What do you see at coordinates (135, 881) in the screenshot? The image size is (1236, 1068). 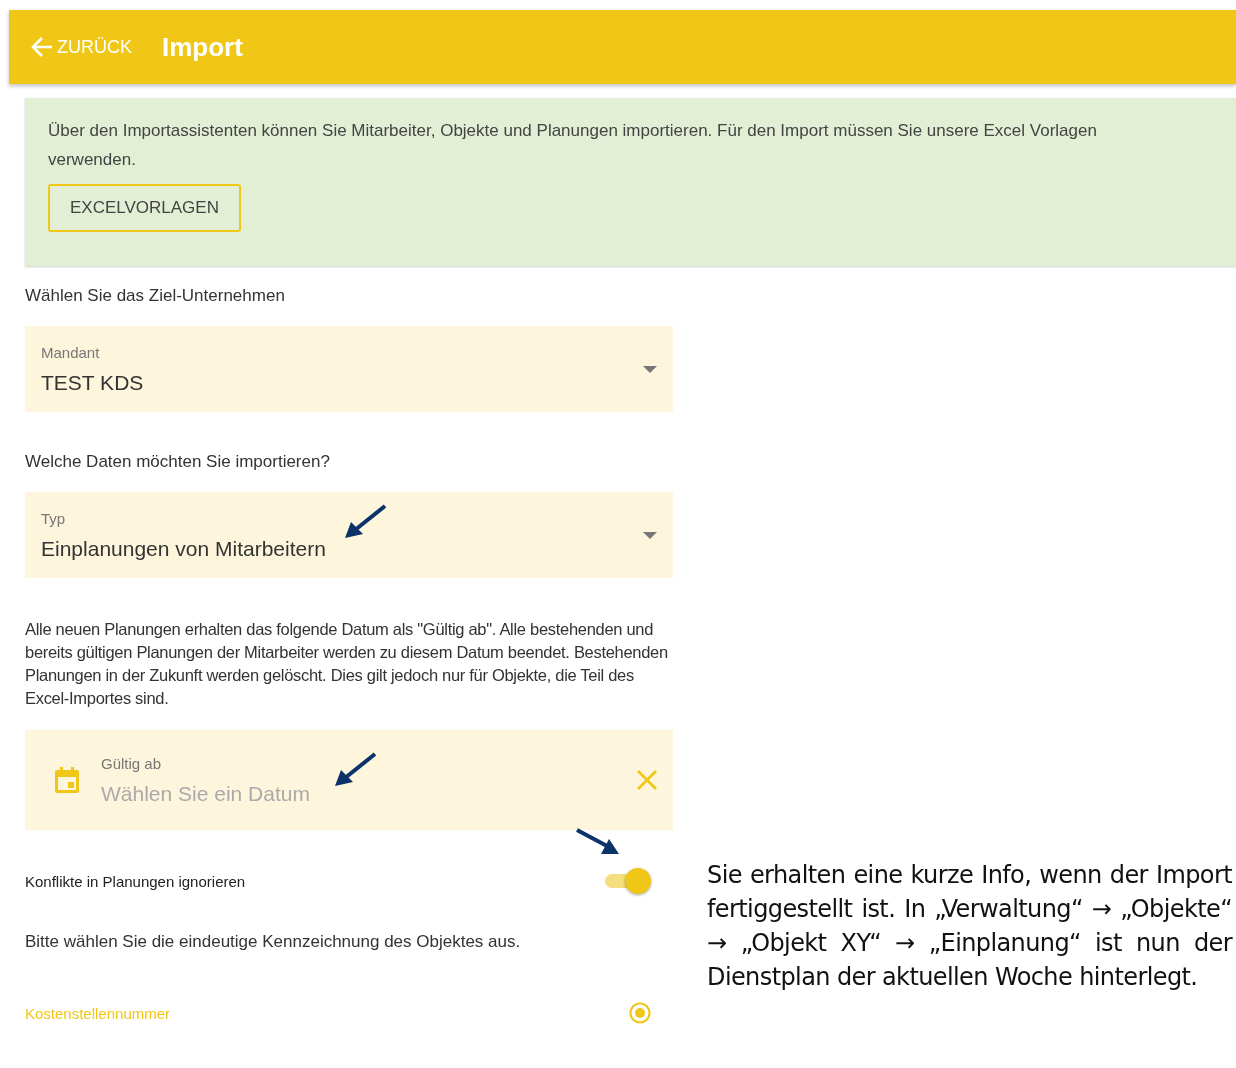 I see `toggle-label: Konflikte in Planungen ignorieren` at bounding box center [135, 881].